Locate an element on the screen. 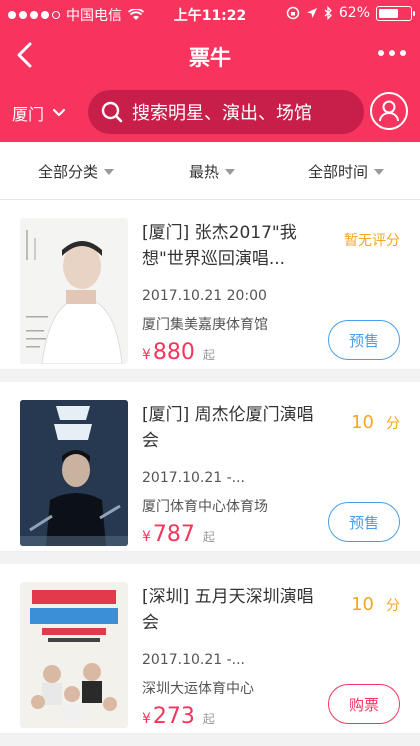  search-input: 搜索明星、演出、场馆 is located at coordinates (226, 112).